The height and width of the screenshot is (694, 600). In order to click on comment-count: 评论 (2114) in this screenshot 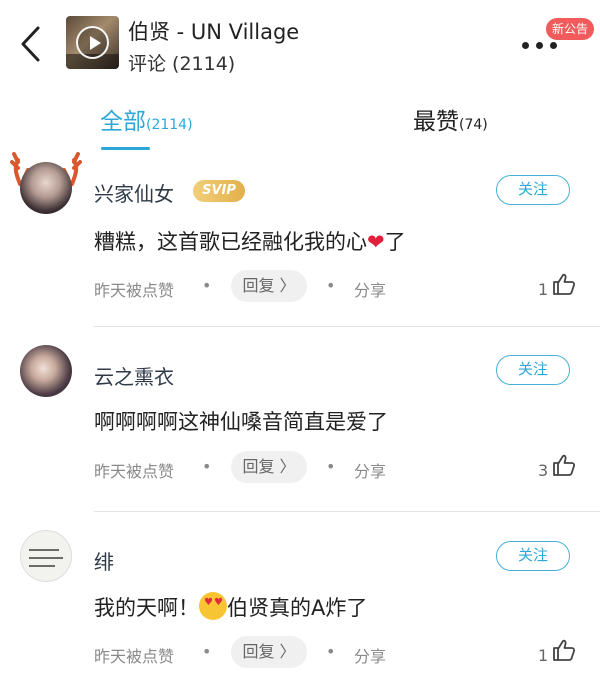, I will do `click(182, 64)`.